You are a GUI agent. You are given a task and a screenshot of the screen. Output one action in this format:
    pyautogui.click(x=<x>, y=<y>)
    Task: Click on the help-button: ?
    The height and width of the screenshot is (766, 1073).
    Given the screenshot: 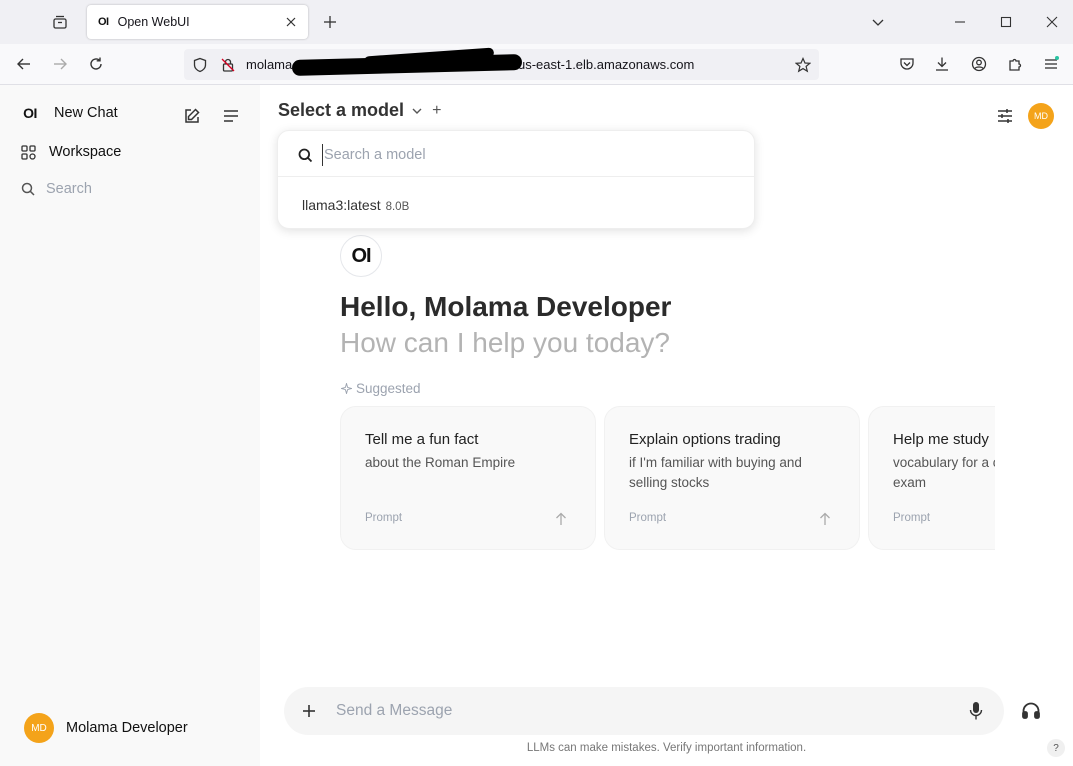 What is the action you would take?
    pyautogui.click(x=1056, y=748)
    